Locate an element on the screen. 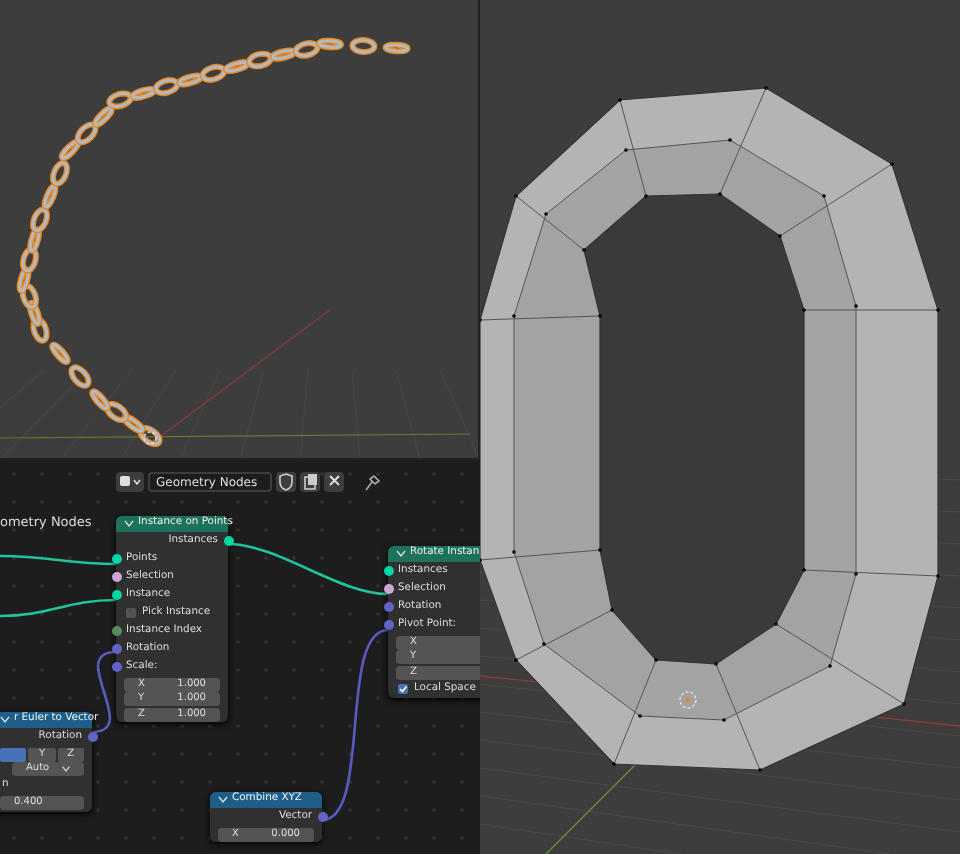 The width and height of the screenshot is (960, 854). origin-icon is located at coordinates (150, 438).